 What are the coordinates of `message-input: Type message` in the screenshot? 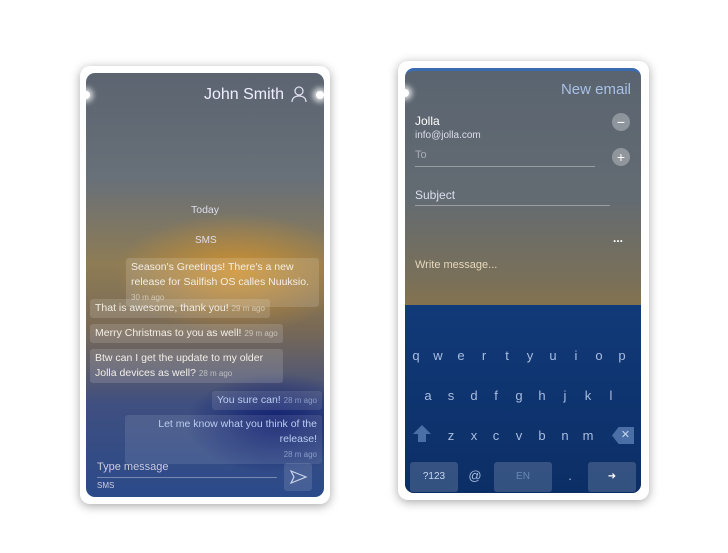 It's located at (133, 467).